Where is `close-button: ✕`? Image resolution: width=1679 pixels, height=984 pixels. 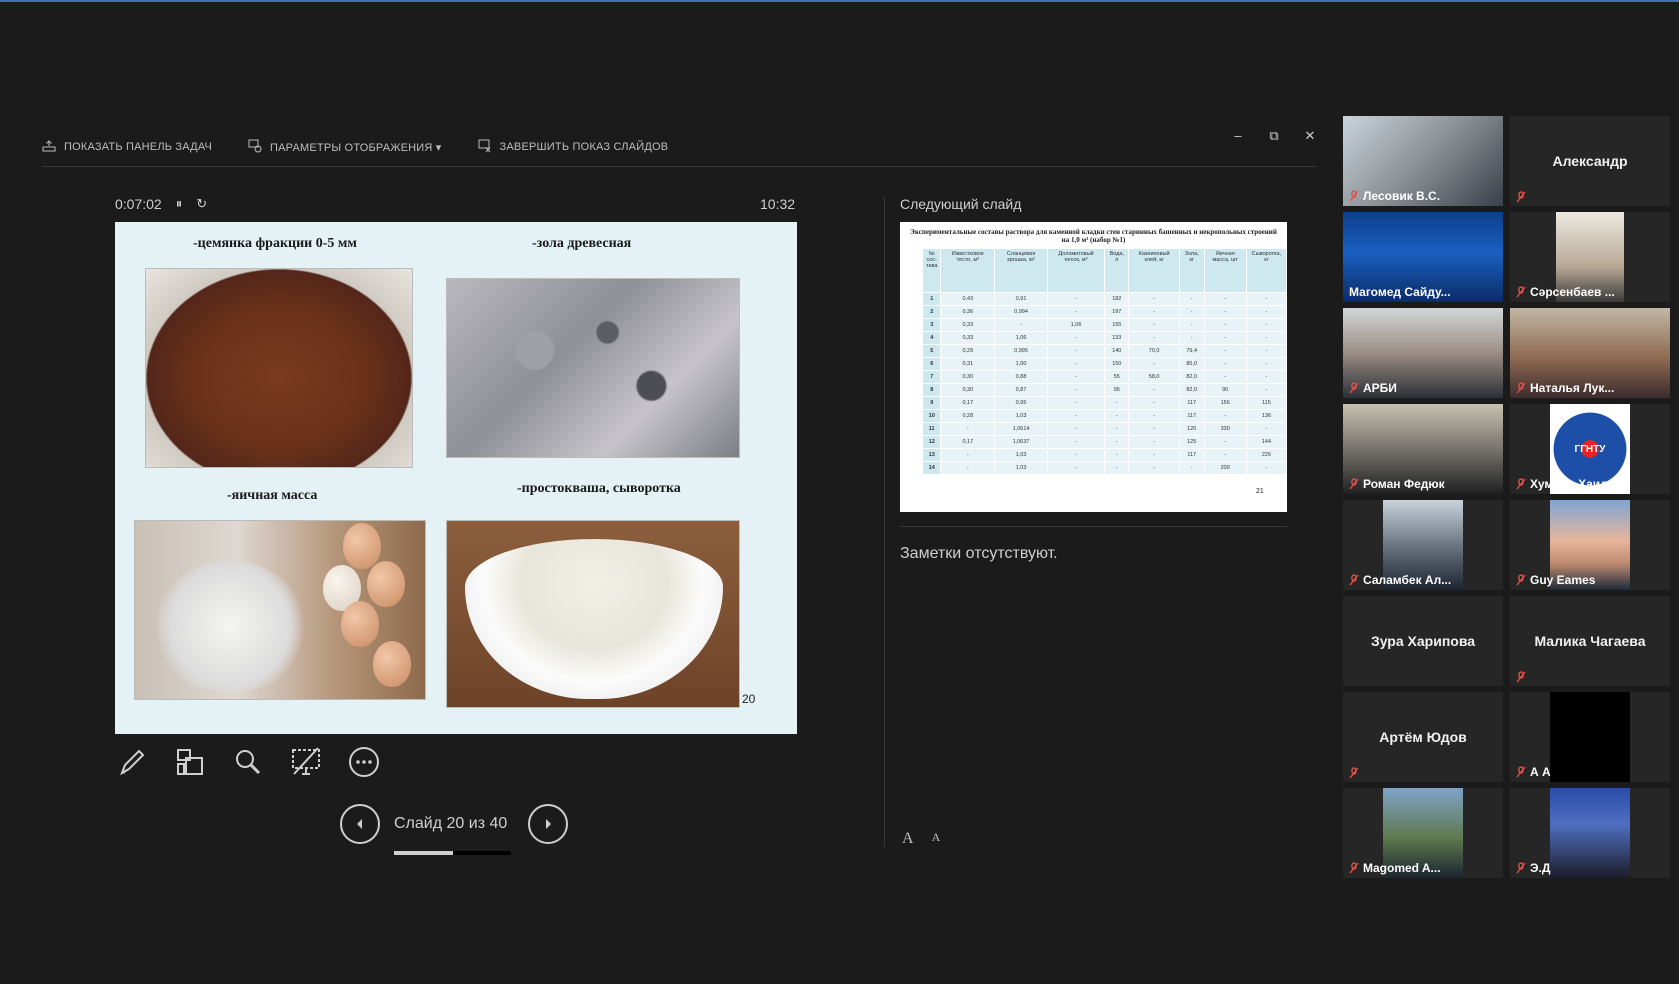 close-button: ✕ is located at coordinates (1310, 136).